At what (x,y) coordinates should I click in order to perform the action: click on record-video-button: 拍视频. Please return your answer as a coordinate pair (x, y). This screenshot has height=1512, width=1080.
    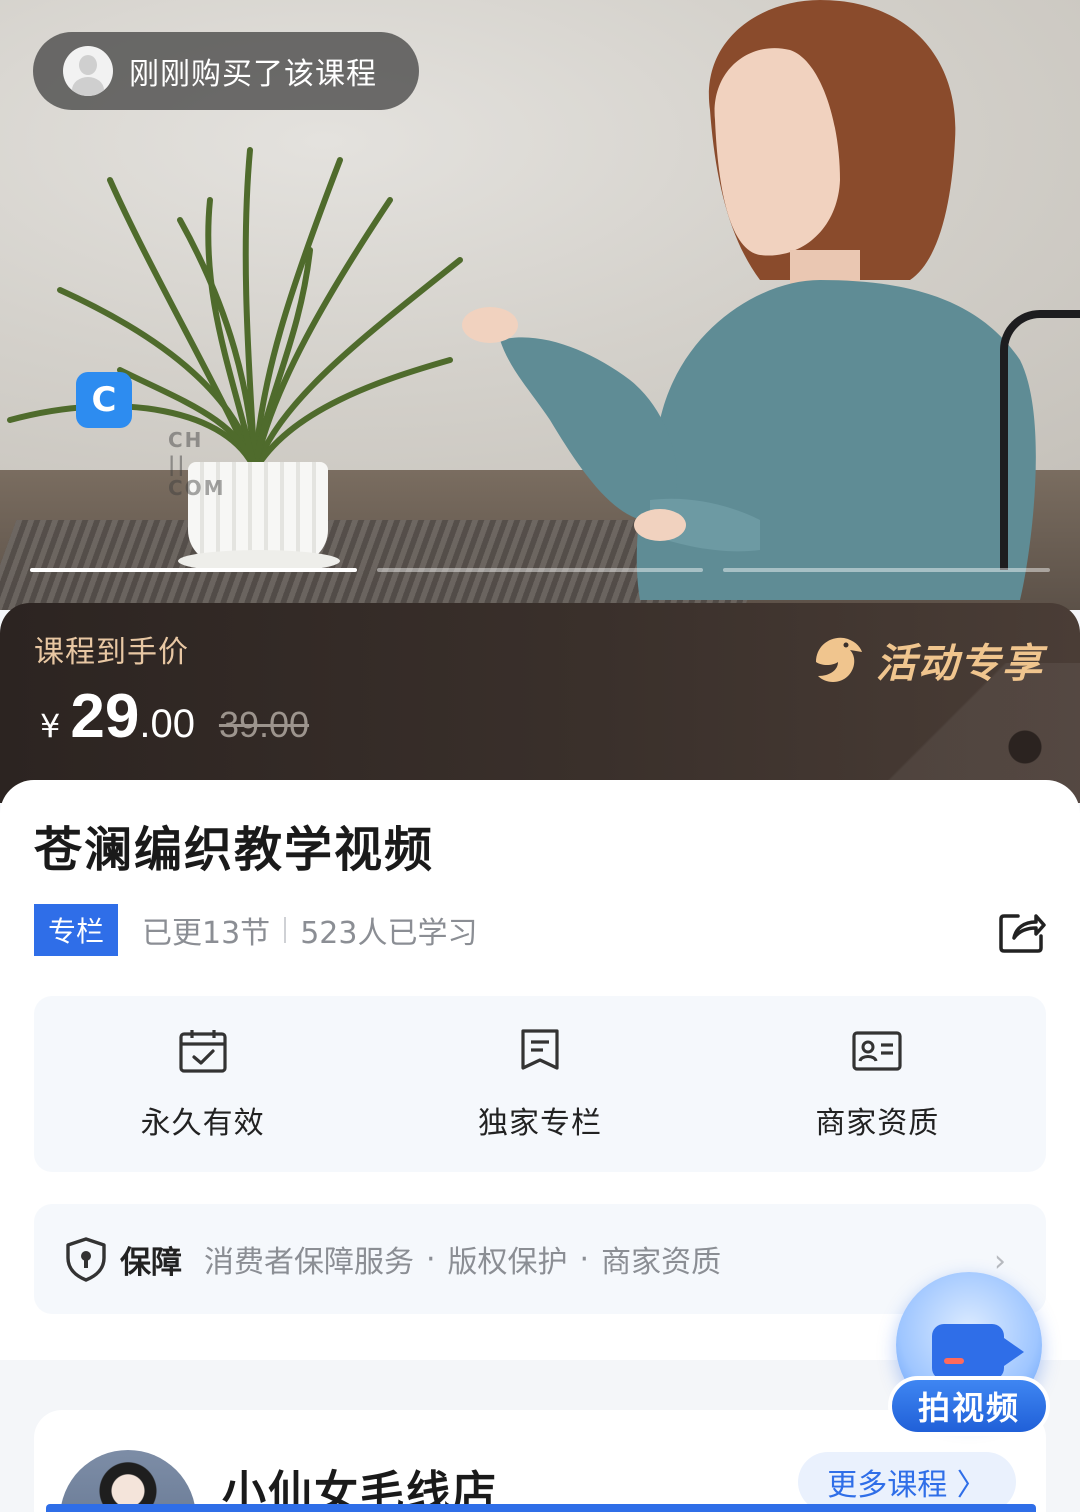
    Looking at the image, I should click on (969, 1352).